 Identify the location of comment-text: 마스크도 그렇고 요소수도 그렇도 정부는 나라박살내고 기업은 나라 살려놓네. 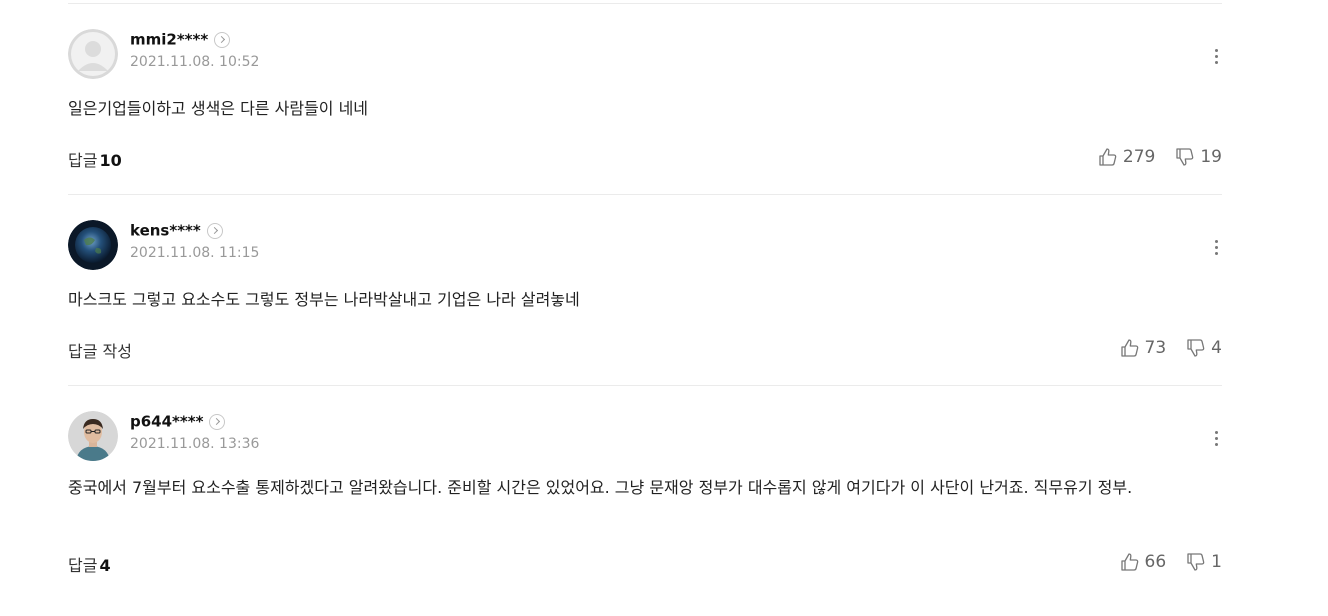
(324, 299).